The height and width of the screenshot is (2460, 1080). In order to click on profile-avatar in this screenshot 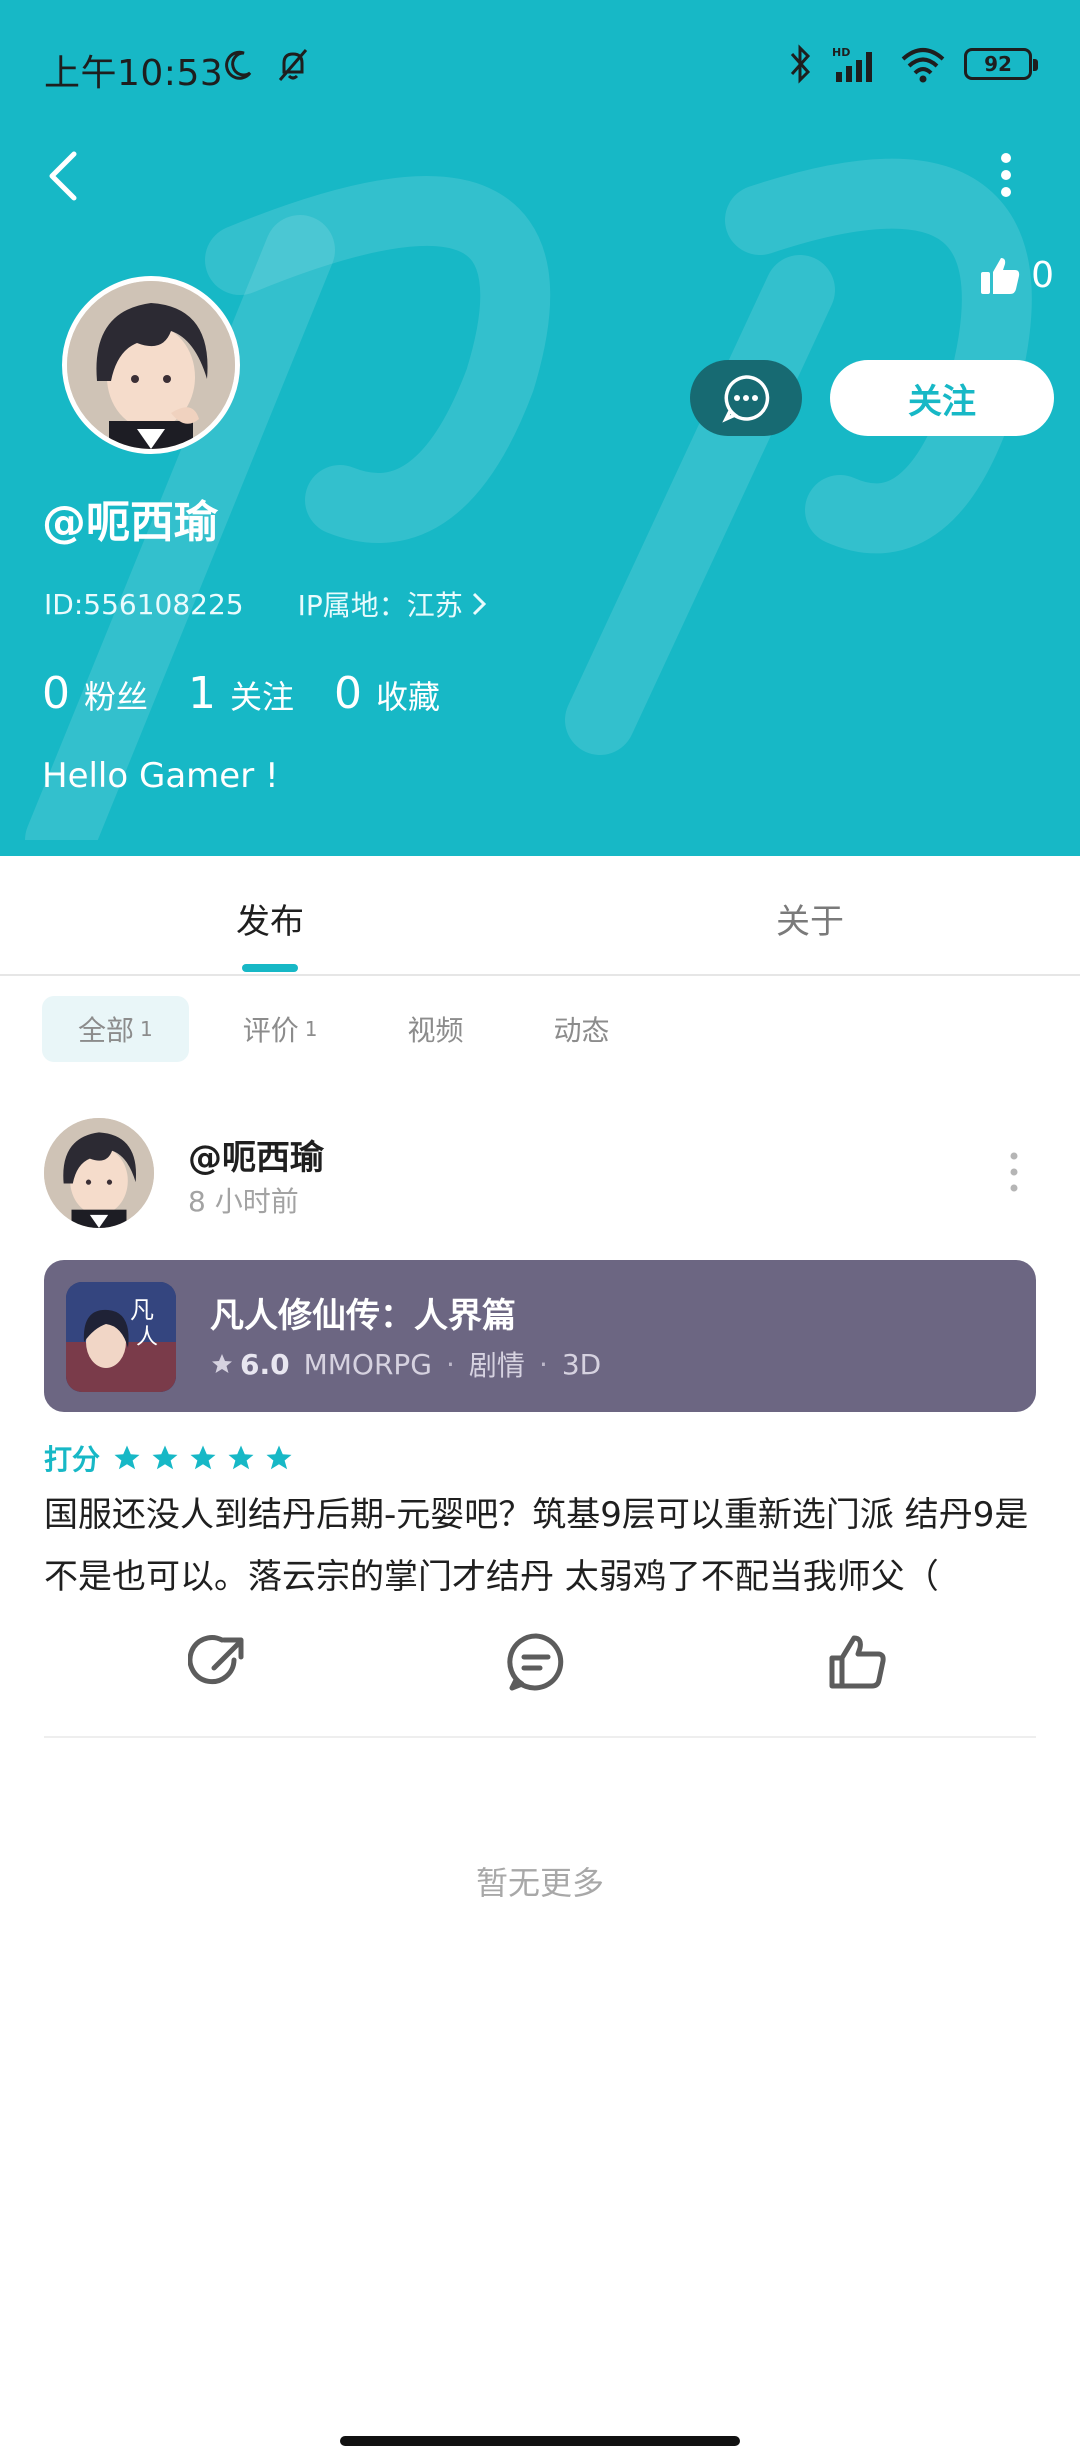, I will do `click(151, 365)`.